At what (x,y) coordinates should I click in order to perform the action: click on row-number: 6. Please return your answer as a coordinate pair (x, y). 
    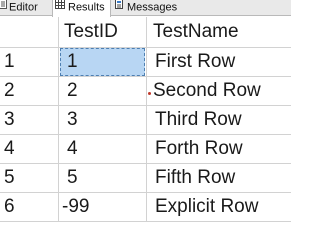
    Looking at the image, I should click on (9, 207).